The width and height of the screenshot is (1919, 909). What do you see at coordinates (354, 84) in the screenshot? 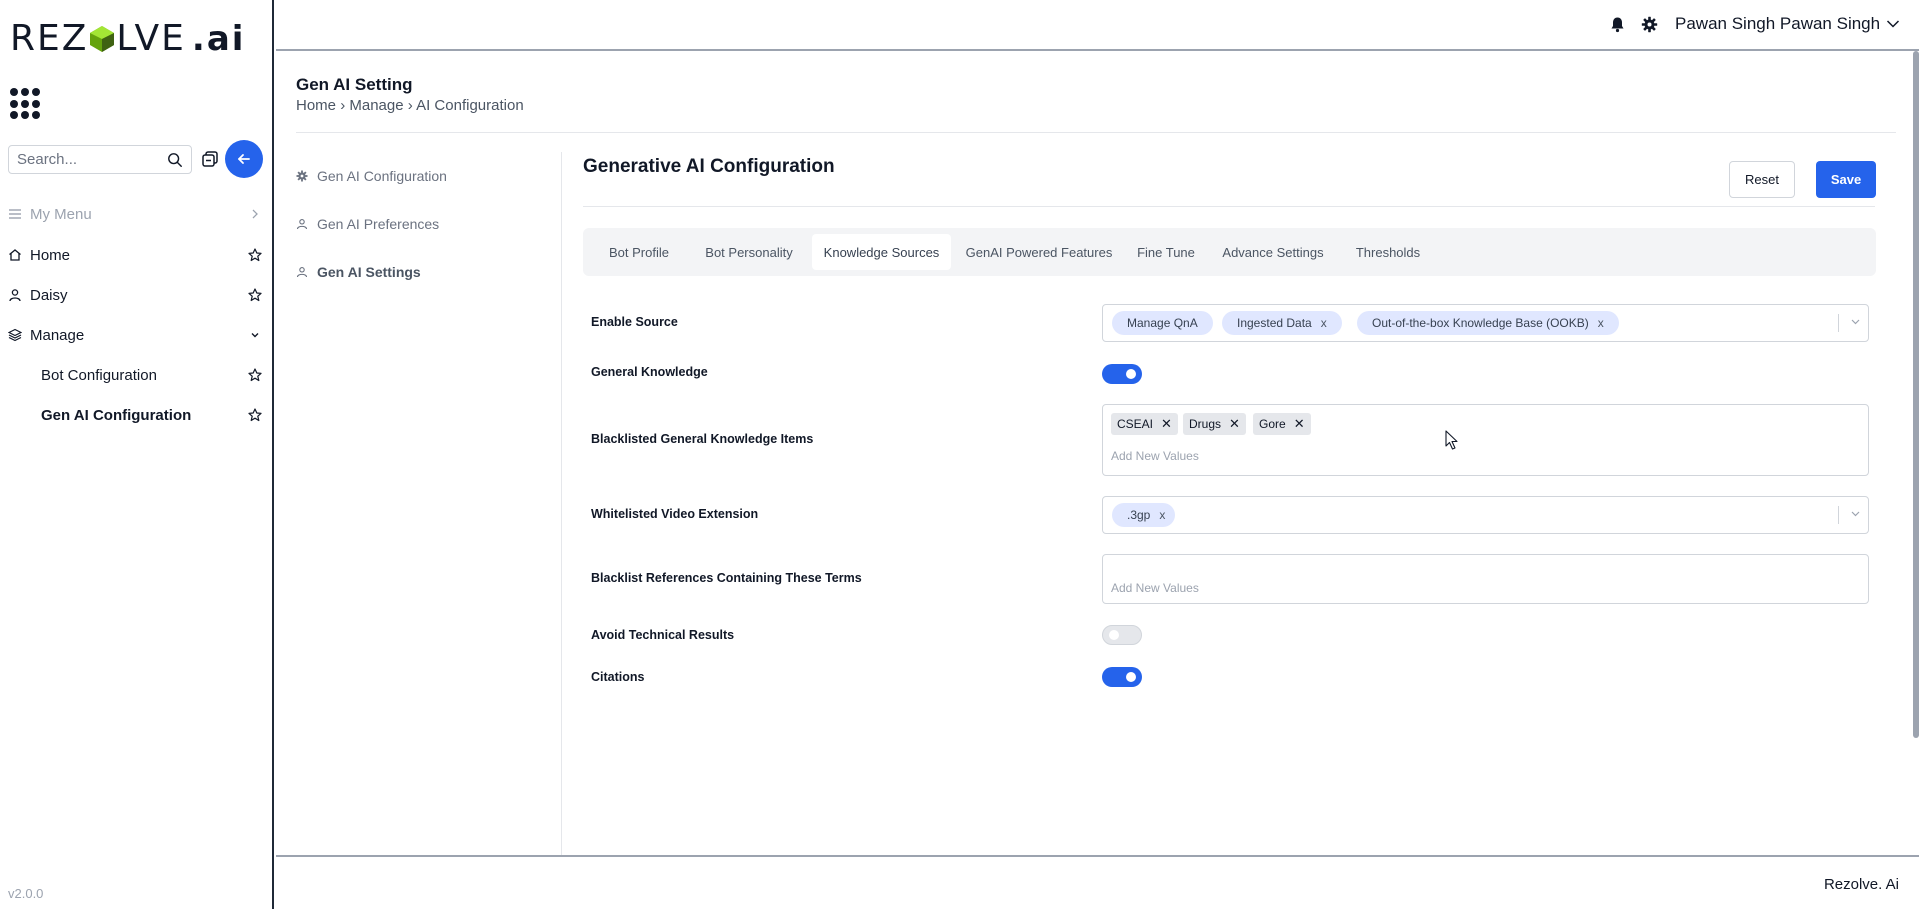
I see `page-title: Gen AI Setting` at bounding box center [354, 84].